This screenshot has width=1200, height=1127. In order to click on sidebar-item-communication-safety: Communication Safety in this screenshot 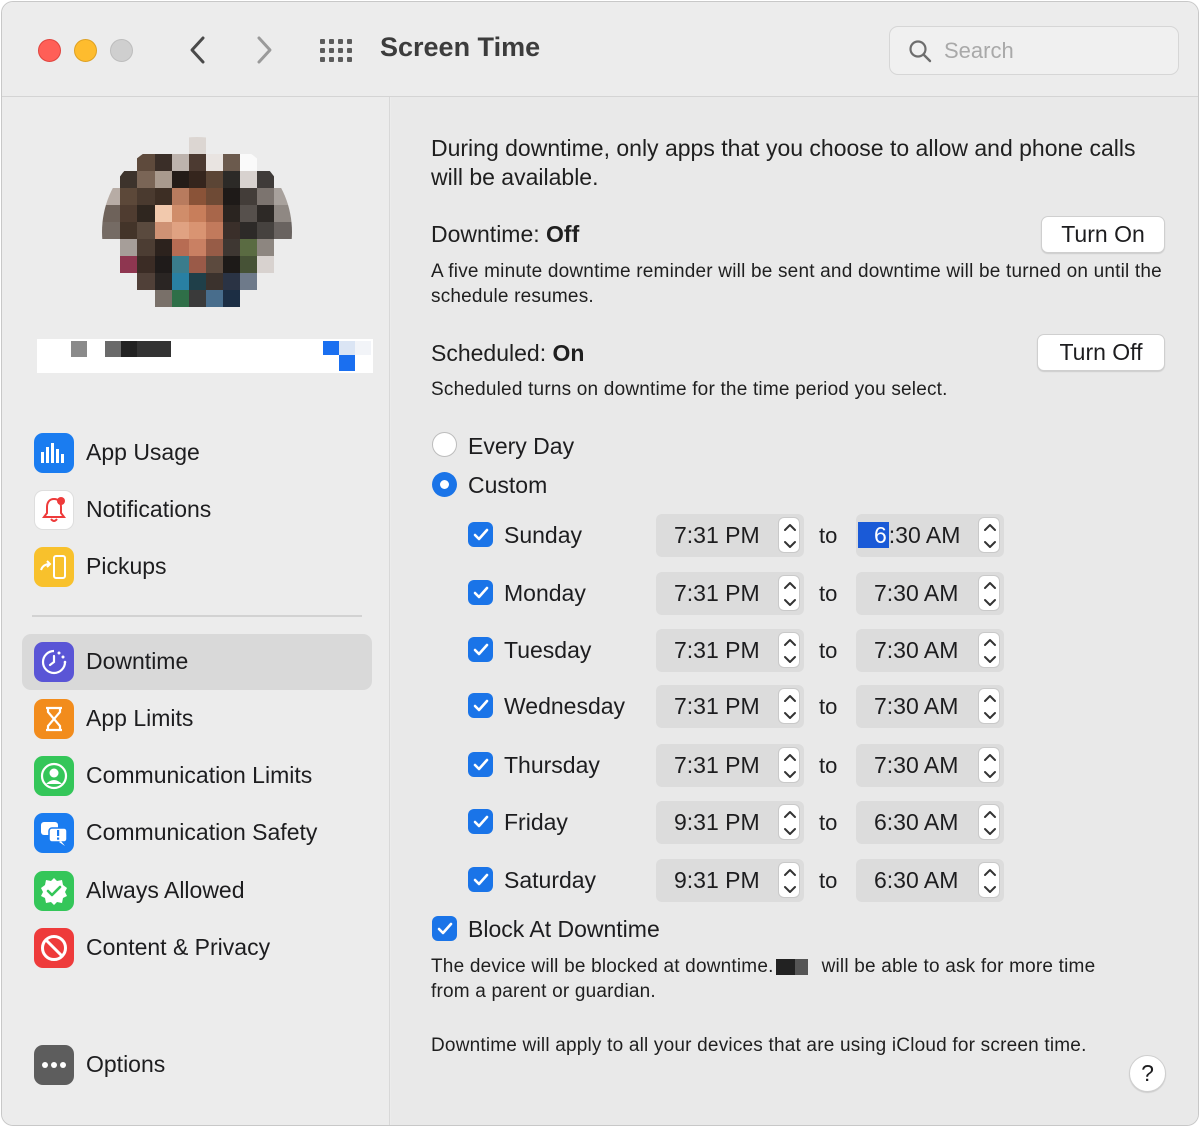, I will do `click(197, 833)`.